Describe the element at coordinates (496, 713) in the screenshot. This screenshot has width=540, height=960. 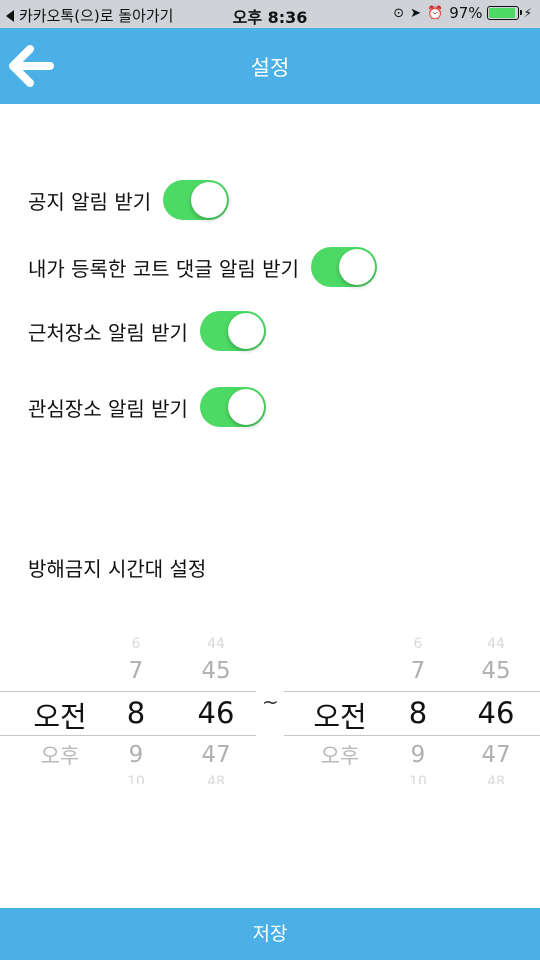
I see `end-minute-selected: 46` at that location.